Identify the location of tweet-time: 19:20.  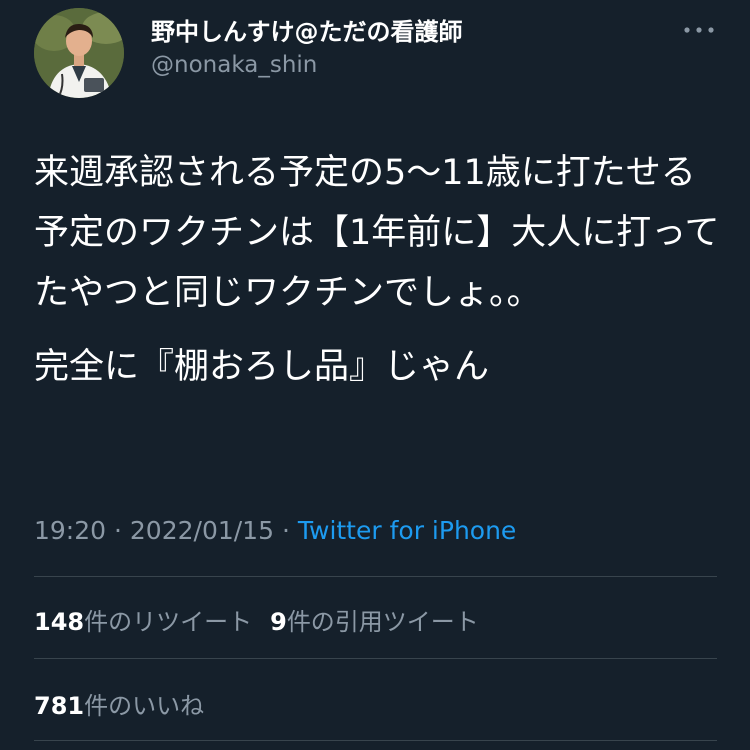
(70, 530).